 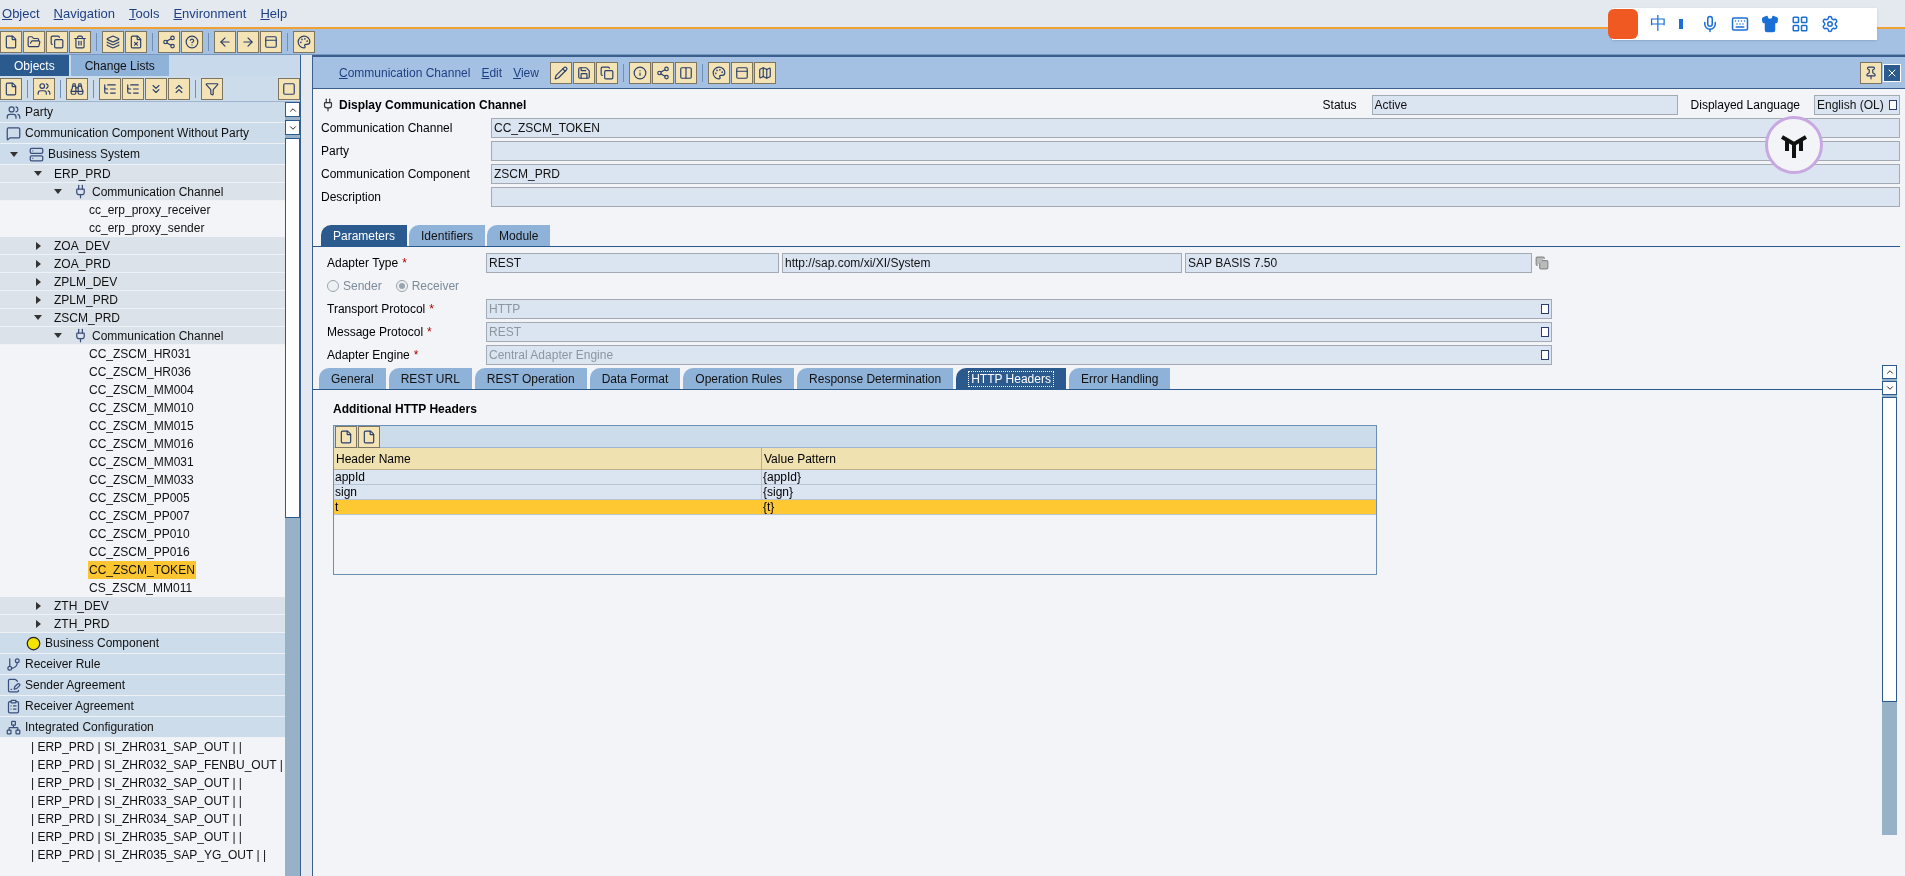 I want to click on tree-item: | ERP_PRD | SI_ZHR033_SAP_OUT | |, so click(x=136, y=801).